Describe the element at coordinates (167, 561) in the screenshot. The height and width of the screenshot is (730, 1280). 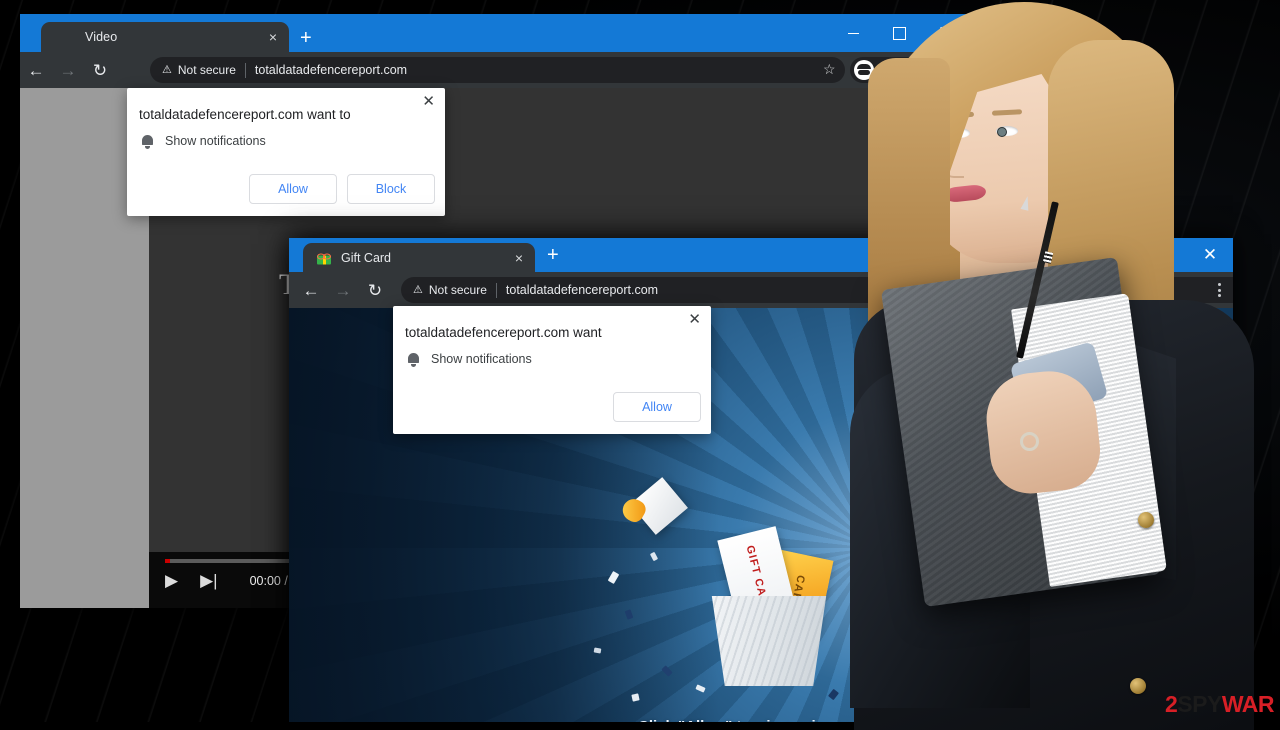
I see `video-progress-played` at that location.